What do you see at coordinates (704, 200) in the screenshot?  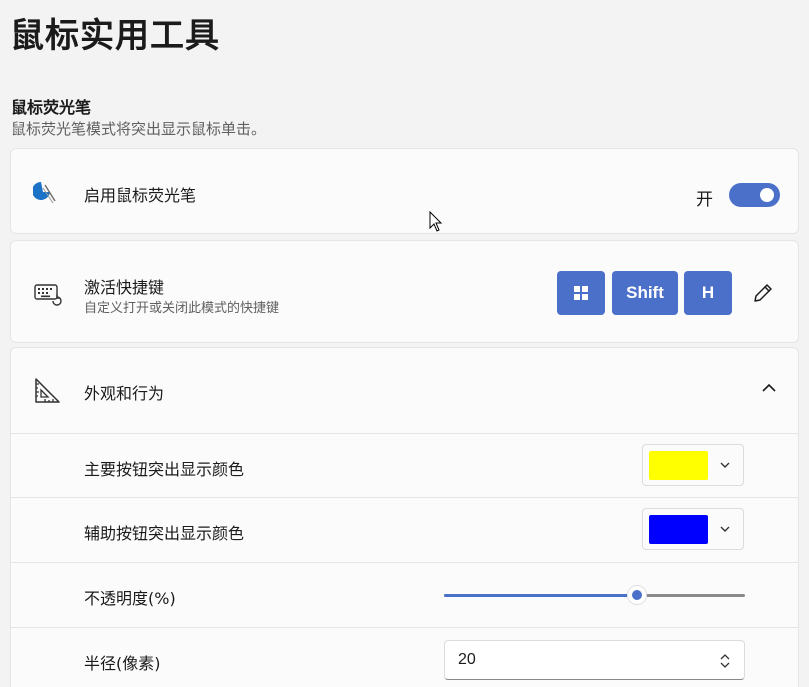 I see `toggle-state-label: 开` at bounding box center [704, 200].